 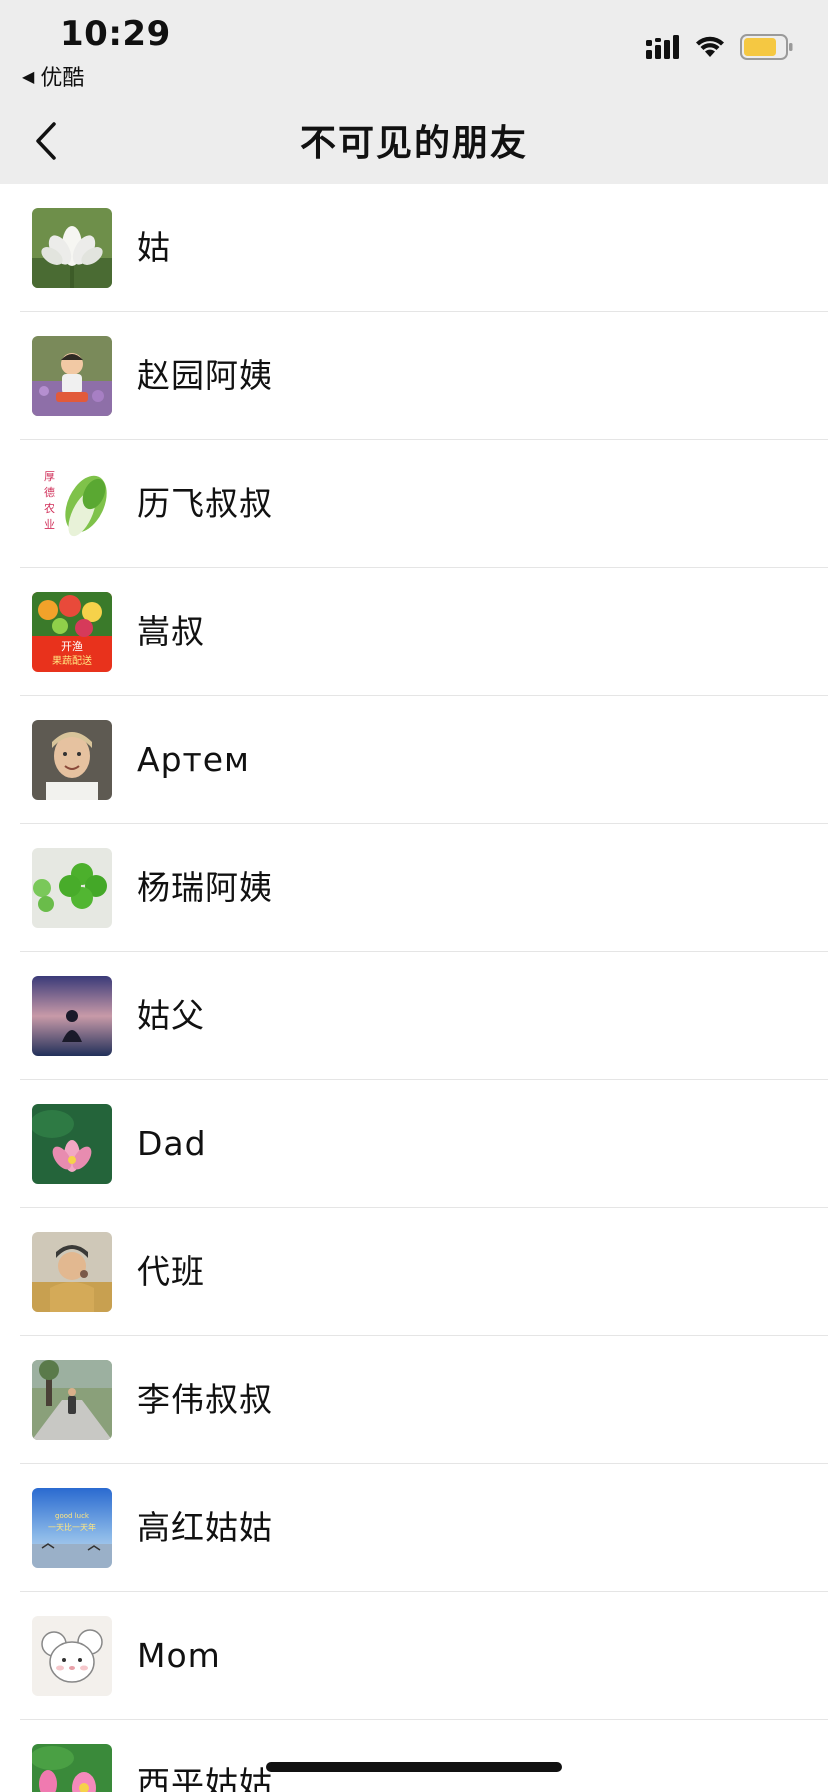 I want to click on contact-name: Артем, so click(x=193, y=759).